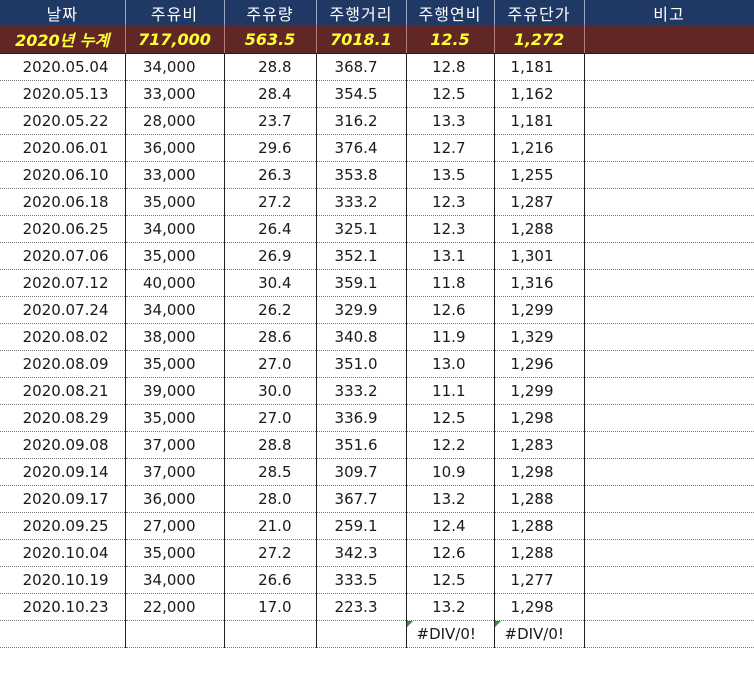 This screenshot has width=754, height=687. What do you see at coordinates (361, 175) in the screenshot?
I see `cell-distance: 353.8` at bounding box center [361, 175].